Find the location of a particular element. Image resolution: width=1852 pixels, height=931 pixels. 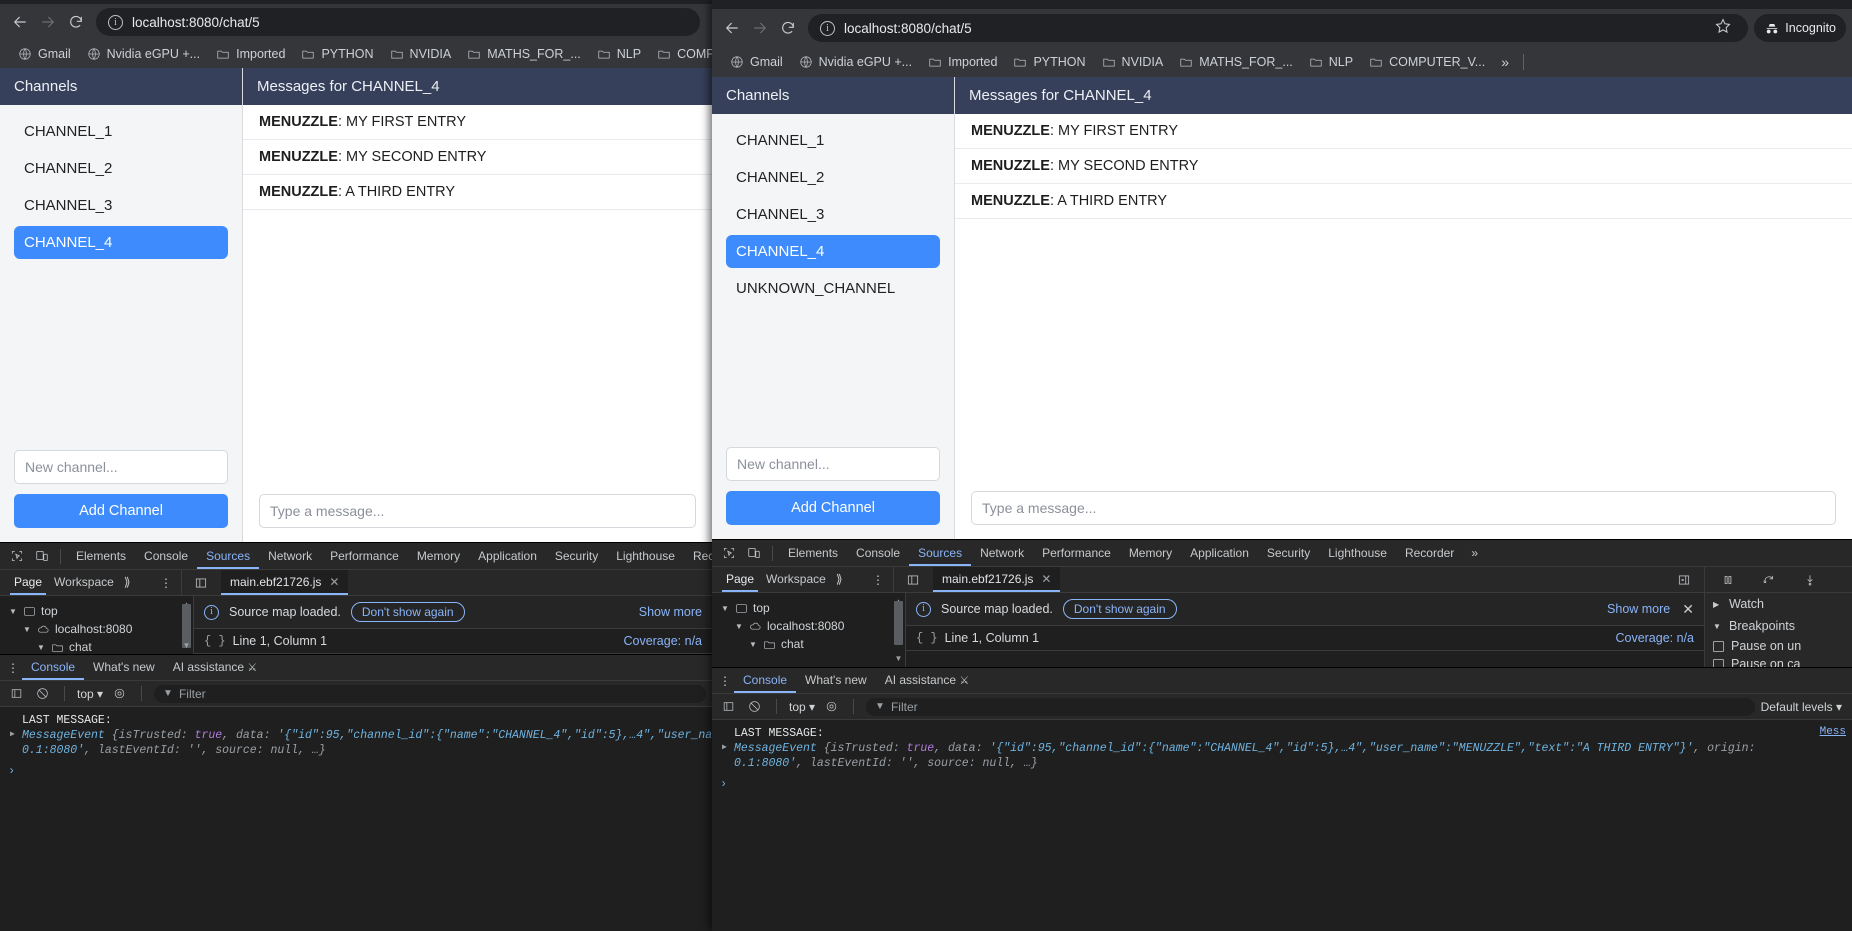

console-prompt: › is located at coordinates (356, 768).